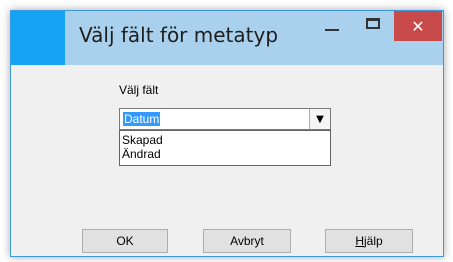  What do you see at coordinates (225, 140) in the screenshot?
I see `dropdown-item-skapad: Skapad` at bounding box center [225, 140].